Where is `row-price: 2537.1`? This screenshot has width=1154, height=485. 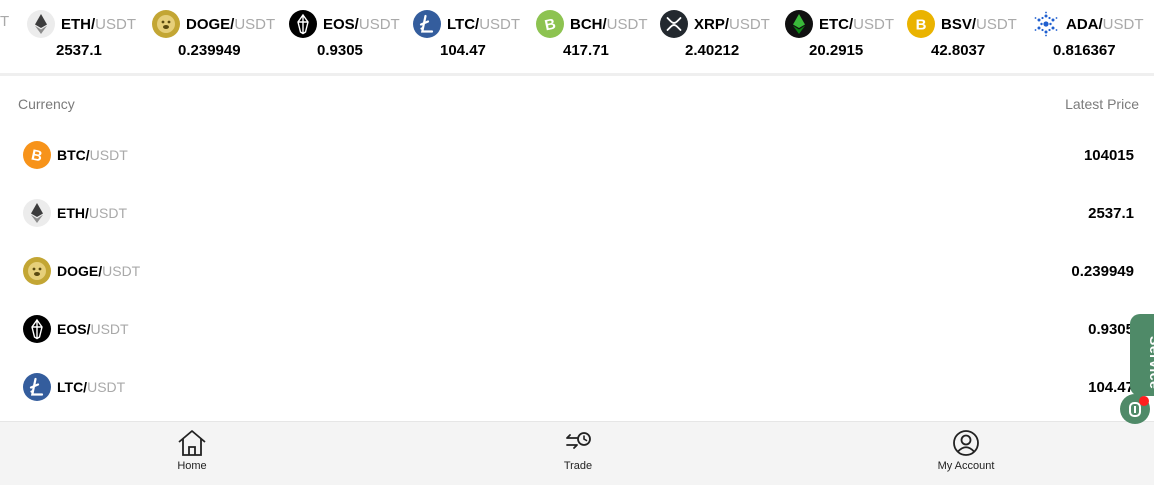
row-price: 2537.1 is located at coordinates (1111, 213).